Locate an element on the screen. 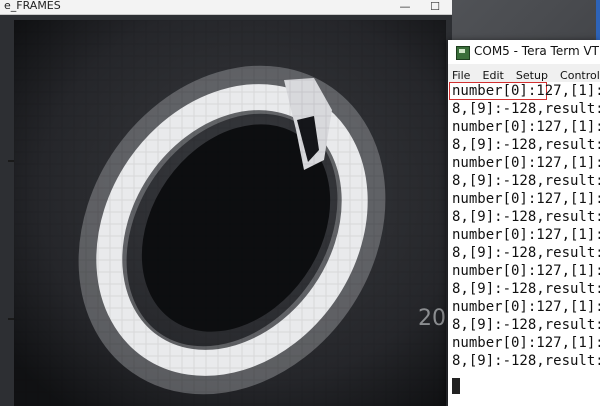 The height and width of the screenshot is (406, 600). teraterm-titlebar: COM5 - Tera Term VT is located at coordinates (524, 52).